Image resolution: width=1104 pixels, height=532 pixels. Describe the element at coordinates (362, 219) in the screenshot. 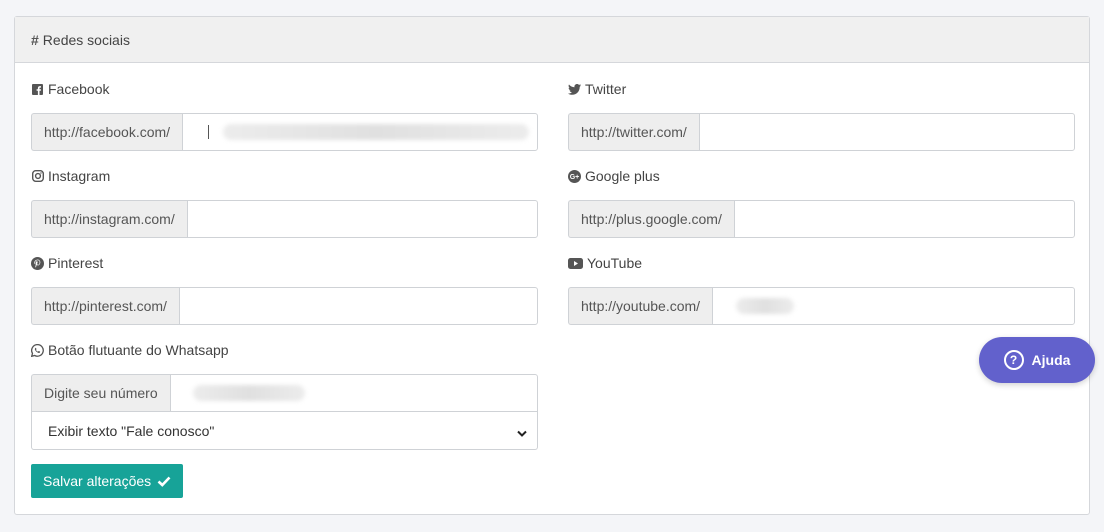

I see `instagram-input` at that location.